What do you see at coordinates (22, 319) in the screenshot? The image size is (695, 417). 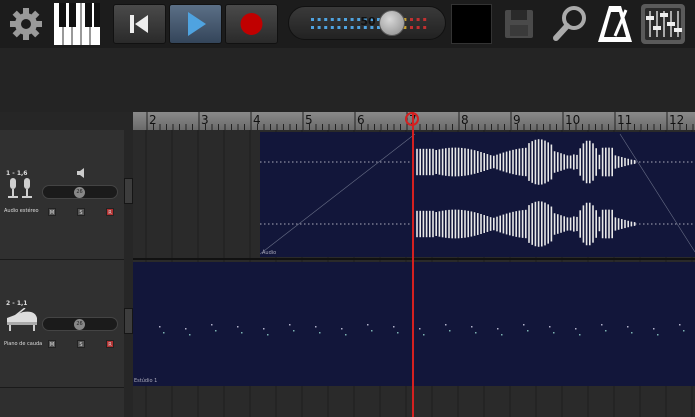 I see `grand-piano-icon` at bounding box center [22, 319].